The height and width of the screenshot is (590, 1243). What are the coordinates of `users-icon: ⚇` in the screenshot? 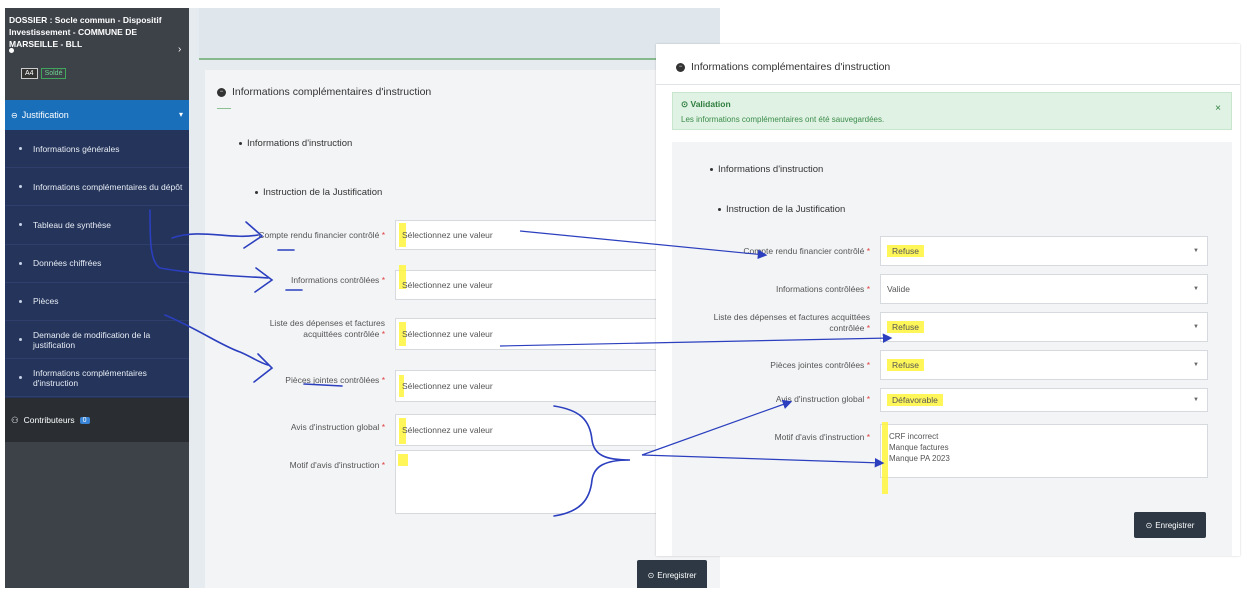 It's located at (15, 419).